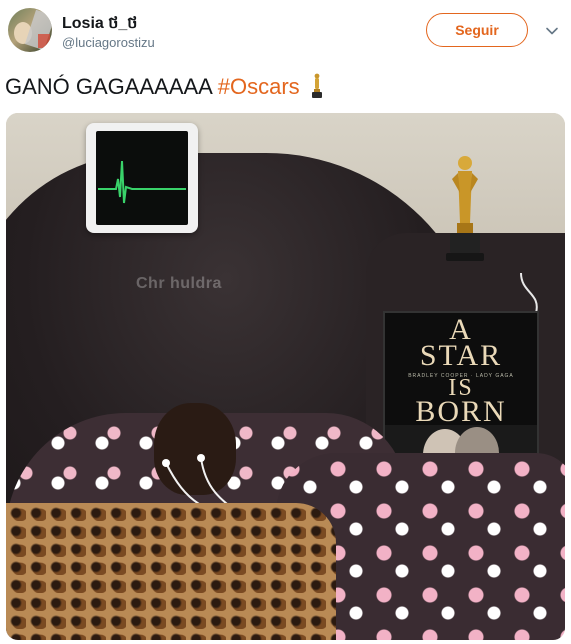 Image resolution: width=571 pixels, height=644 pixels. I want to click on hashtag-link: #Oscars, so click(259, 86).